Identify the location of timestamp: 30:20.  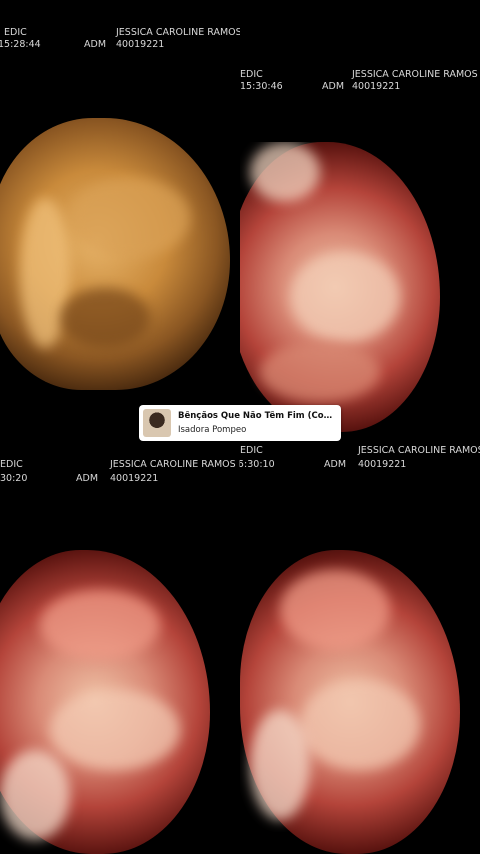
(14, 478).